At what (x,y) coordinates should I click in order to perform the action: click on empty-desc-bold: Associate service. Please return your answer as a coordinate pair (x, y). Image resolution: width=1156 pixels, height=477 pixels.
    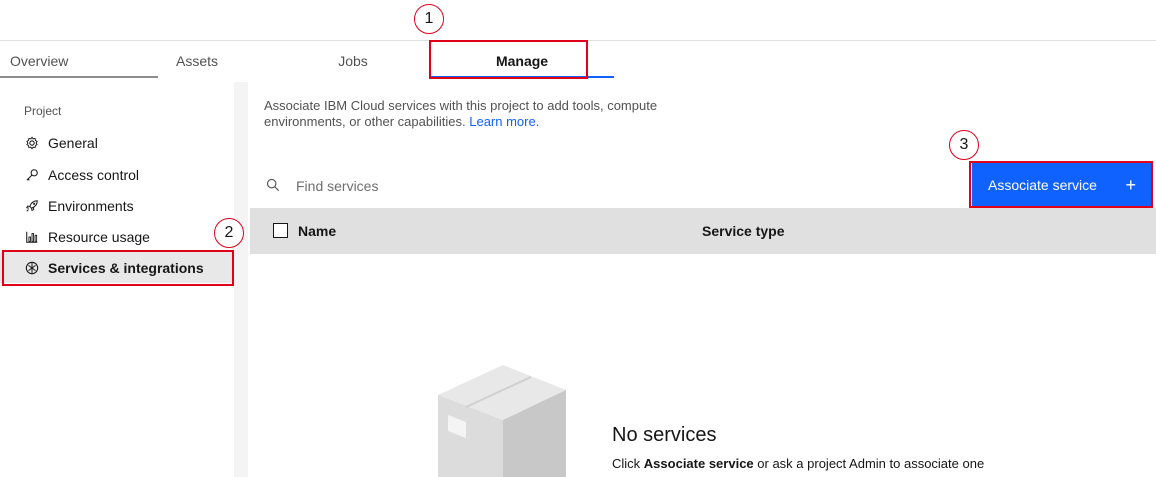
    Looking at the image, I should click on (698, 463).